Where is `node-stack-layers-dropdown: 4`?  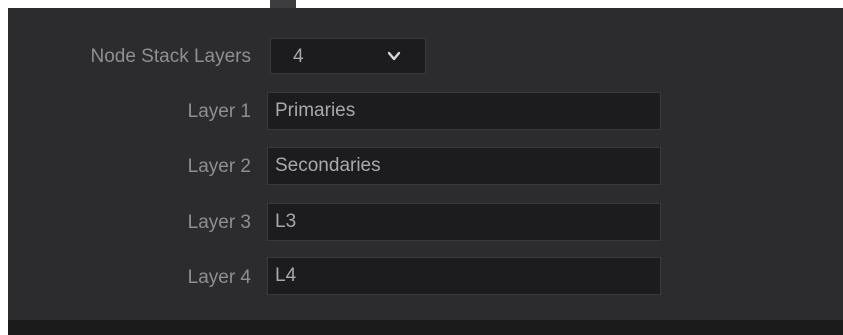
node-stack-layers-dropdown: 4 is located at coordinates (348, 56).